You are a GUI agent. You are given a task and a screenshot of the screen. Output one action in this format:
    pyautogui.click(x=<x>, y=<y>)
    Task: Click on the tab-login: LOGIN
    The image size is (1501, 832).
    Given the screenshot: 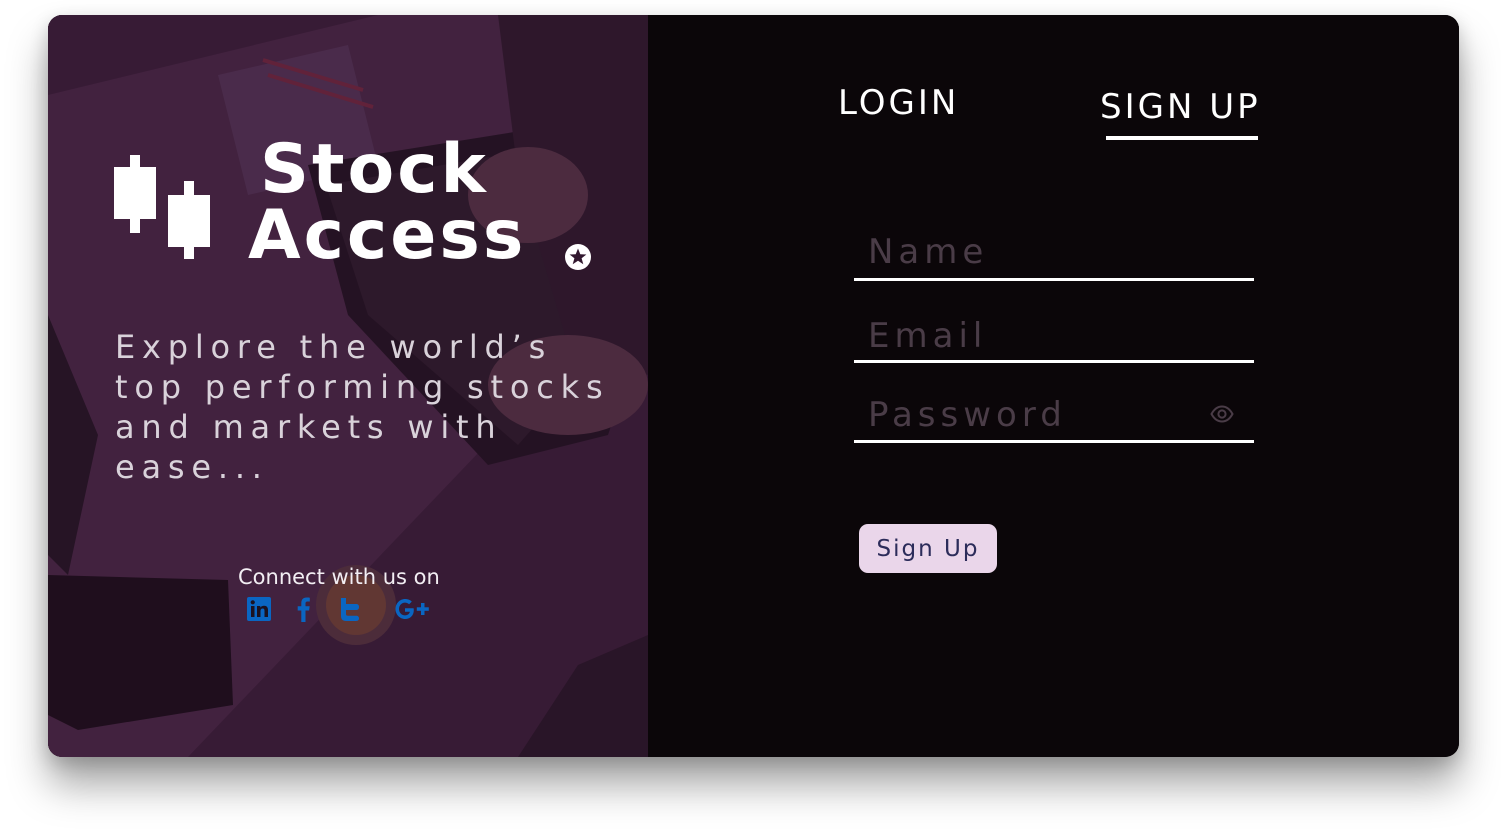 What is the action you would take?
    pyautogui.click(x=898, y=103)
    